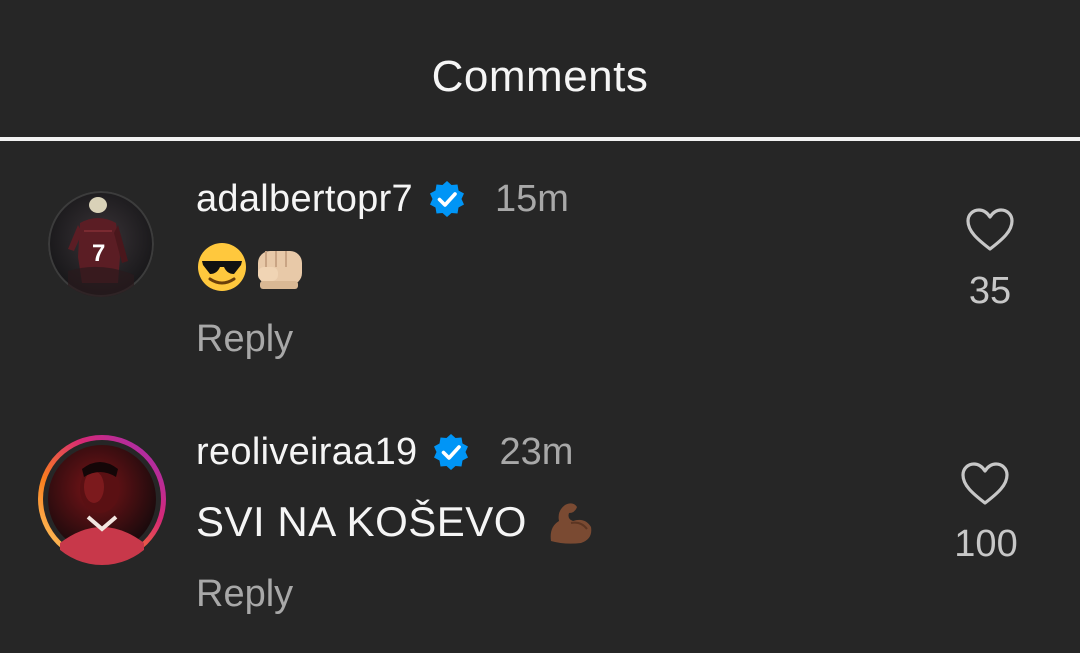 Image resolution: width=1080 pixels, height=653 pixels. I want to click on sunglasses-emoji, so click(222, 267).